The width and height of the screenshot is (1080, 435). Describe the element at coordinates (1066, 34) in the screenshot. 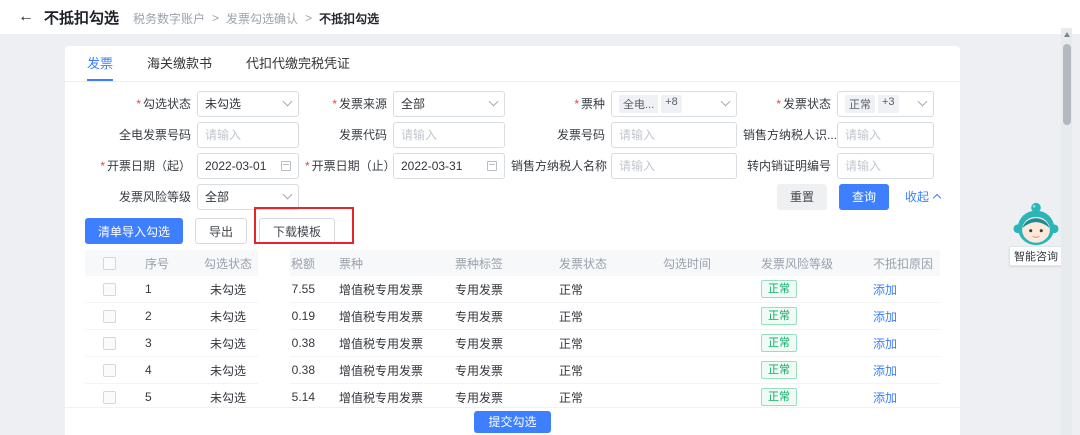

I see `scroll-up-icon` at that location.